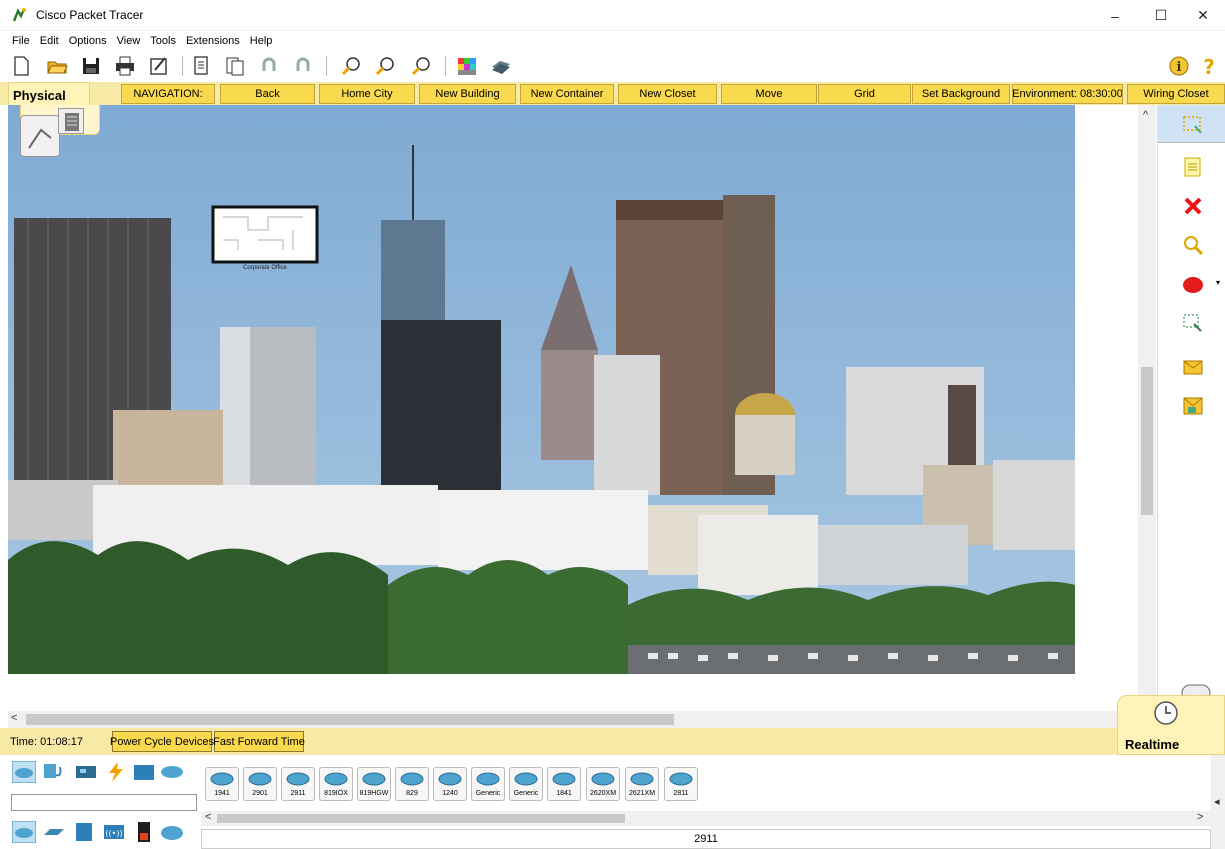  I want to click on components-icon, so click(86, 772).